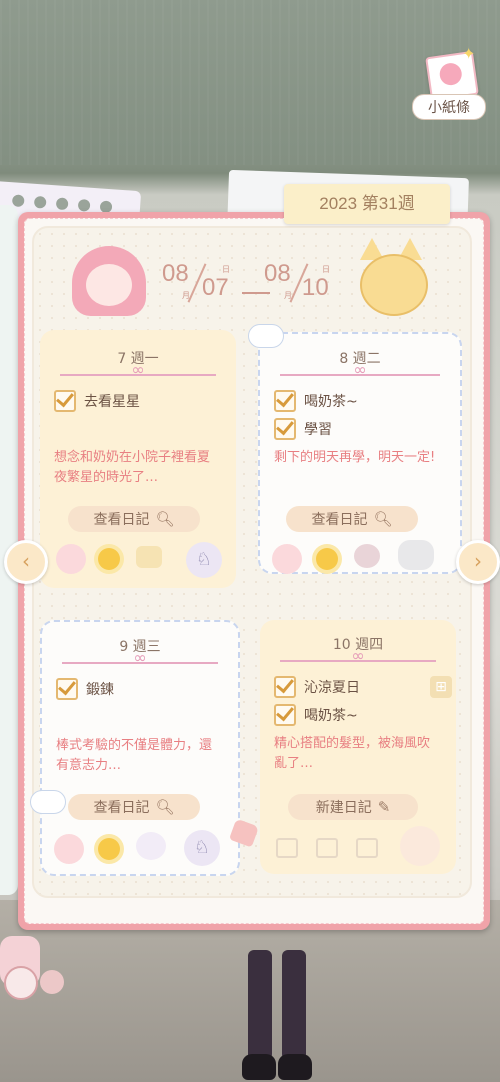  I want to click on chevron-left-icon: ‹, so click(26, 562).